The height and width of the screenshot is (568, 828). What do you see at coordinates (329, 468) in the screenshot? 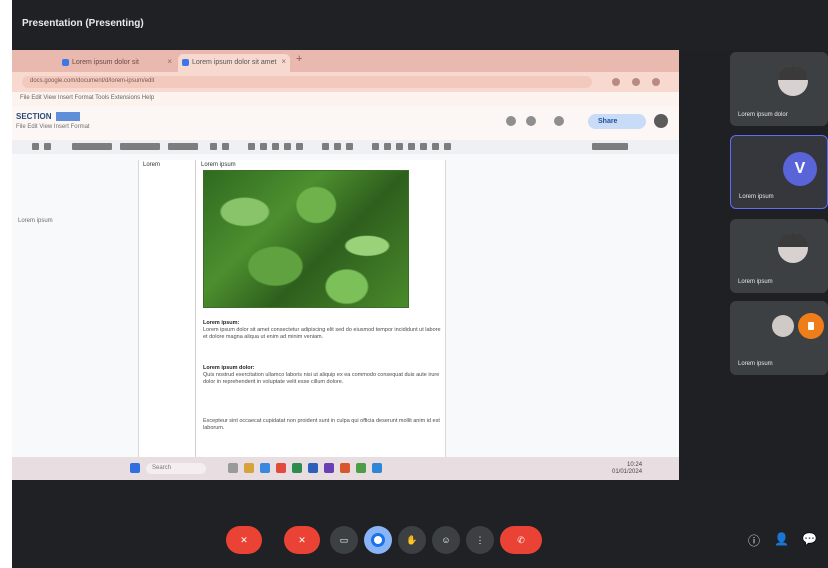
I see `teams-icon` at bounding box center [329, 468].